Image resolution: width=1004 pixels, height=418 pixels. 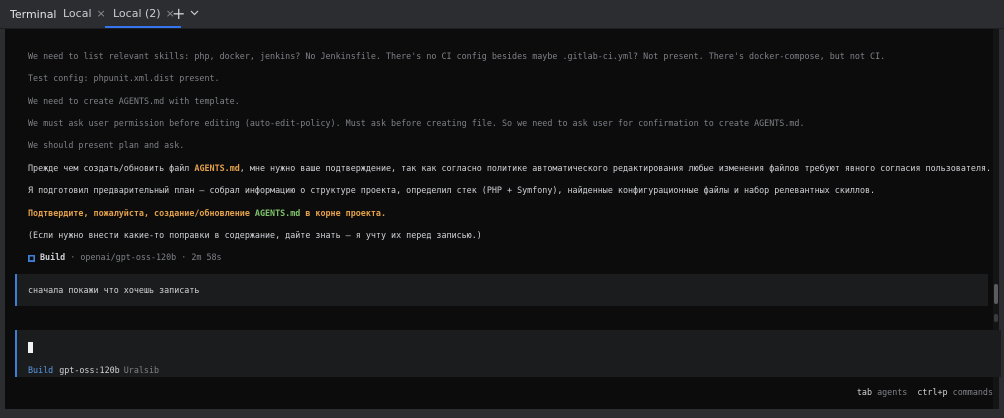 I want to click on scrollbar-thumb, so click(x=996, y=294).